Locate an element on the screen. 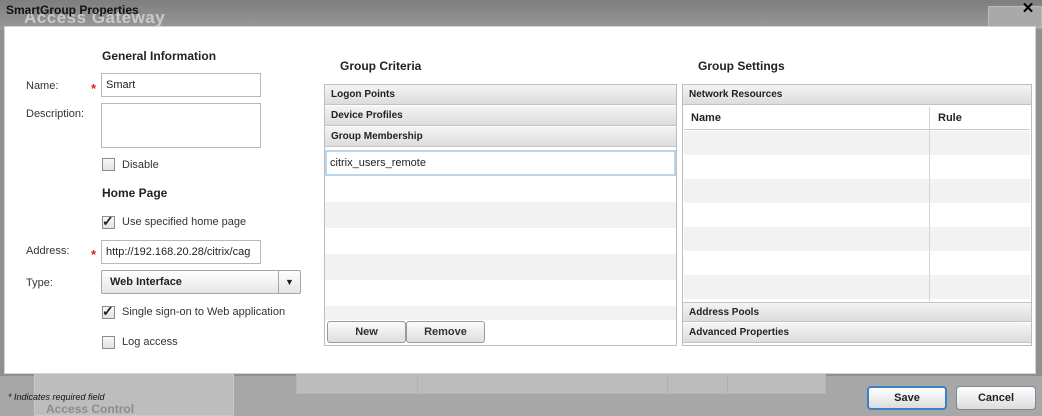  address-label: Address: is located at coordinates (48, 251).